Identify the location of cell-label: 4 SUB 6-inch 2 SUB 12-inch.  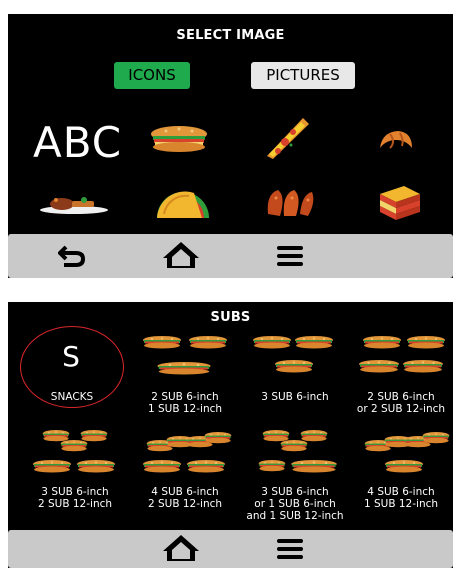
(185, 498).